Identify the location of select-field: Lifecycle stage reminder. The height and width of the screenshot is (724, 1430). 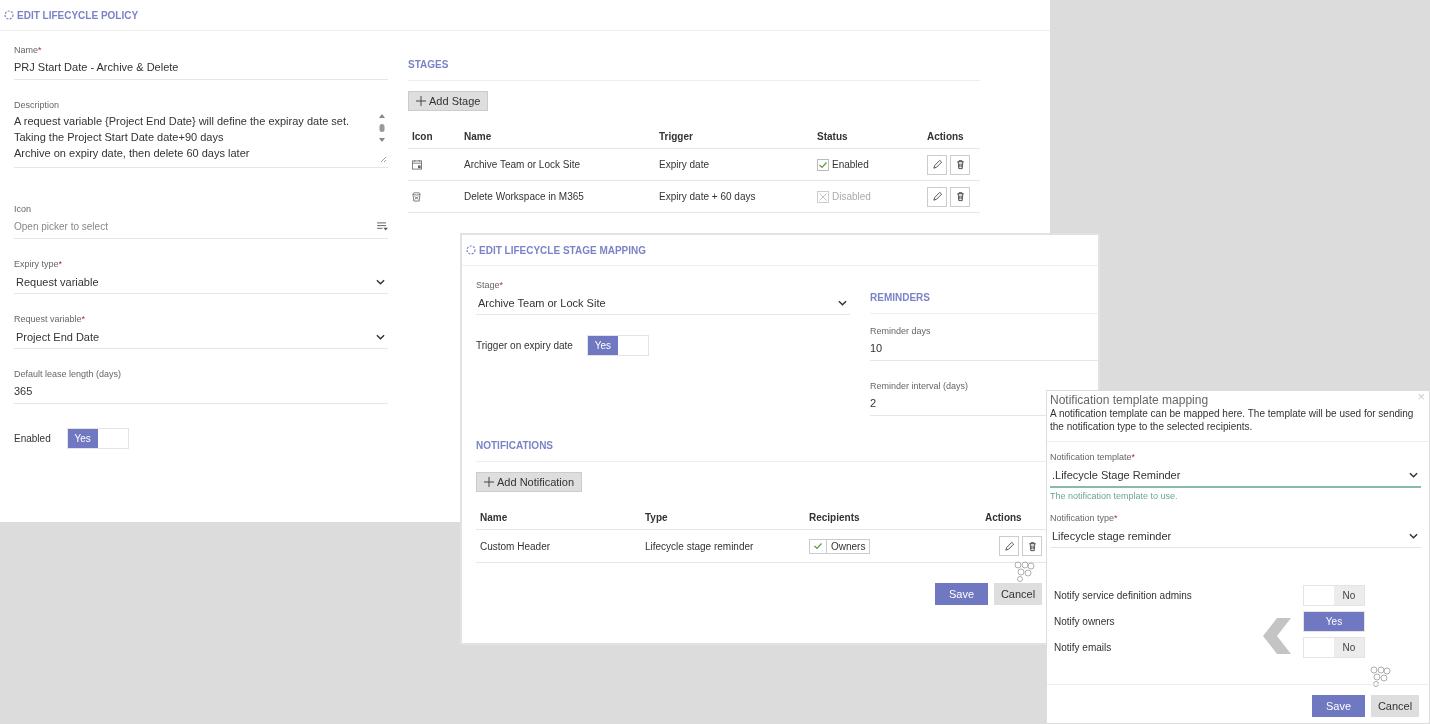
(1235, 537).